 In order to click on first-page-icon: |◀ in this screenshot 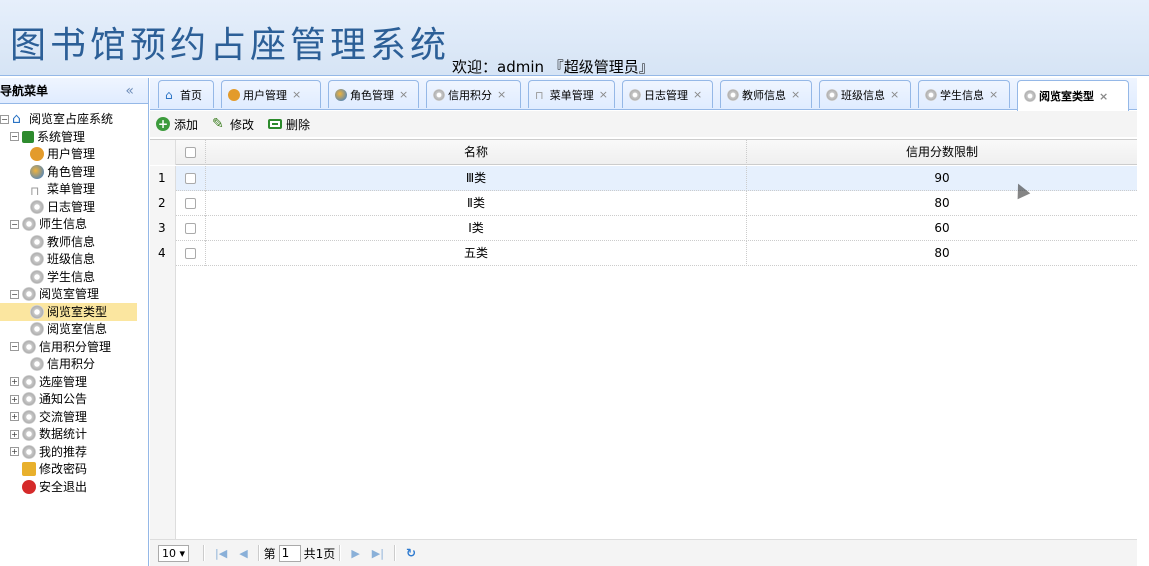, I will do `click(221, 553)`.